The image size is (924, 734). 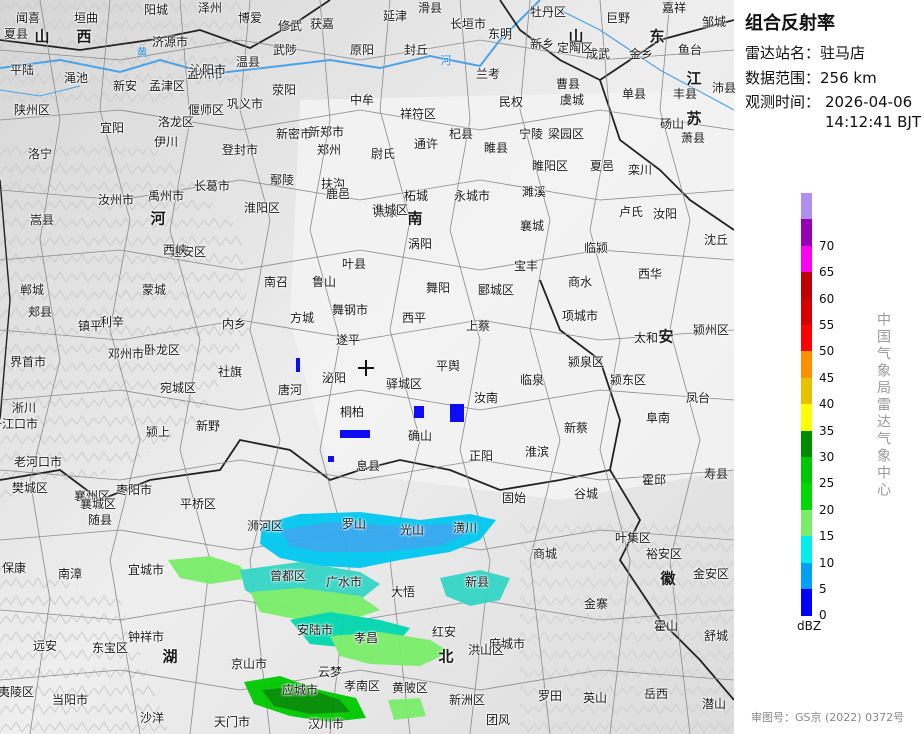 What do you see at coordinates (486, 650) in the screenshot?
I see `place-label: 洪山区` at bounding box center [486, 650].